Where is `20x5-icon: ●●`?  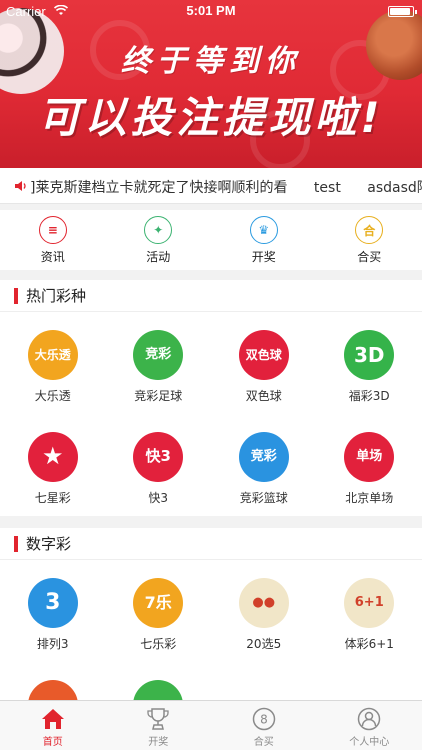 20x5-icon: ●● is located at coordinates (263, 603).